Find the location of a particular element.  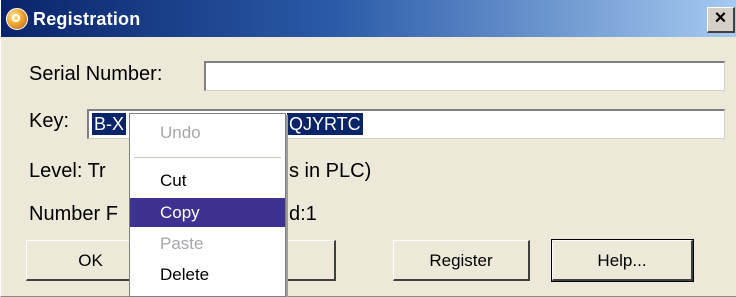

menu-item-delete: Delete is located at coordinates (207, 274).